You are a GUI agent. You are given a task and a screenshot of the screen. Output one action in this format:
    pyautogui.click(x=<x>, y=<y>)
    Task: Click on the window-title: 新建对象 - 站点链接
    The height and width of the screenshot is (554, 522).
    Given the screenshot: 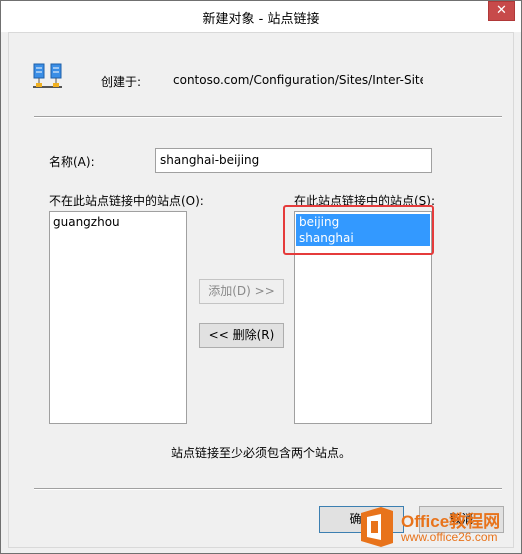 What is the action you would take?
    pyautogui.click(x=261, y=19)
    